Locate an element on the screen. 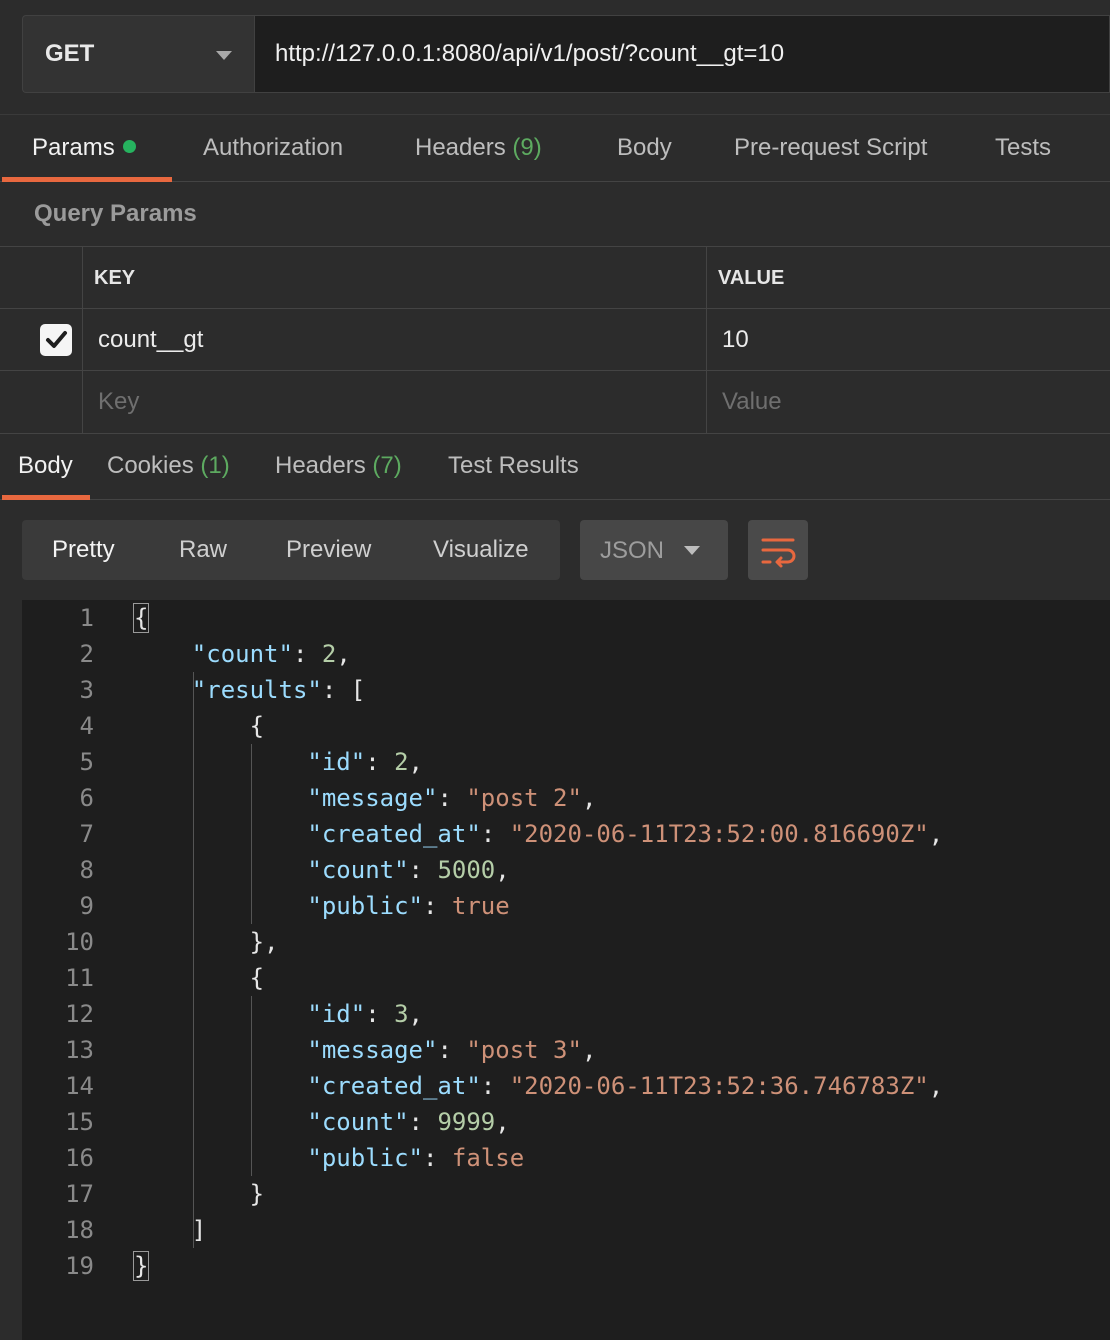 This screenshot has height=1340, width=1110. line-number: 7 is located at coordinates (86, 834).